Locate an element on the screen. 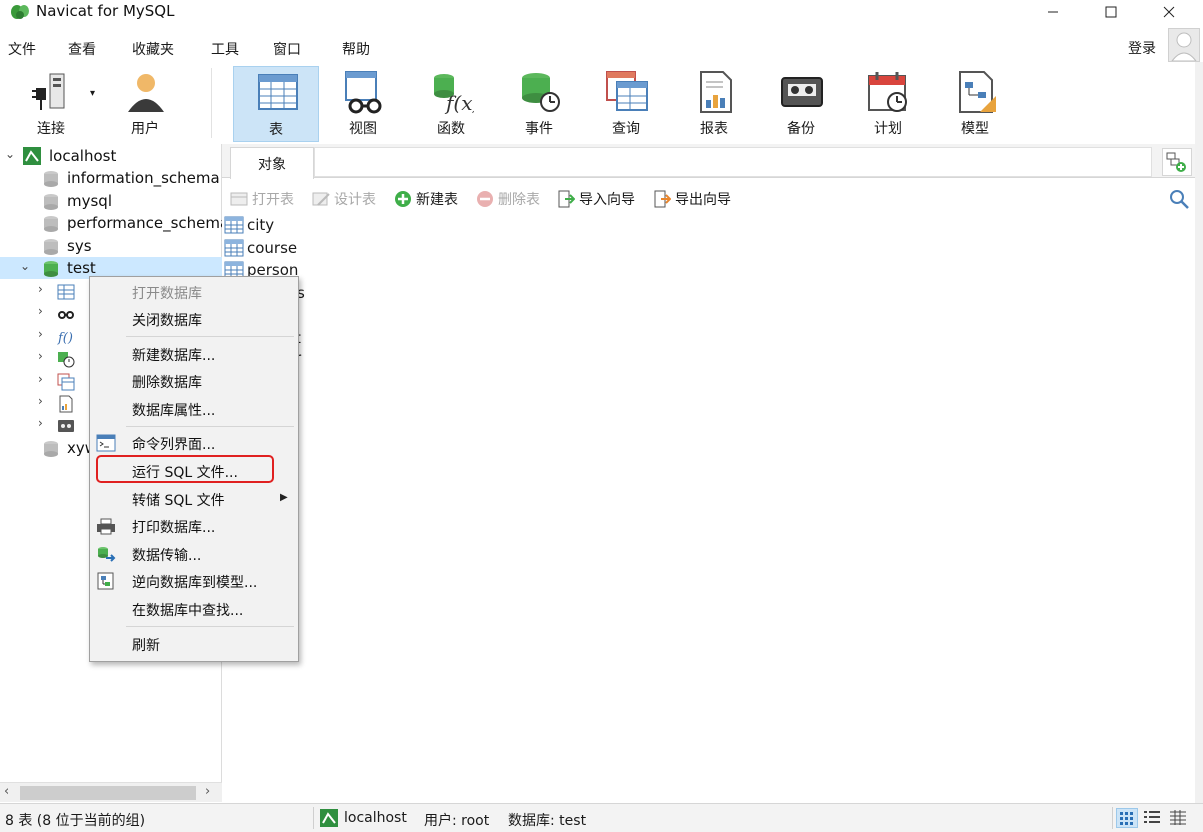 This screenshot has height=832, width=1203. view-list-button is located at coordinates (1153, 818).